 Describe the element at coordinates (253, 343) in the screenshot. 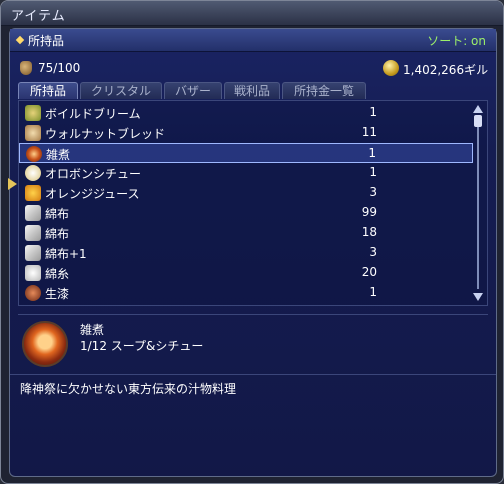

I see `item-detail: 雑煮 1/12 スープ&シチュー` at that location.